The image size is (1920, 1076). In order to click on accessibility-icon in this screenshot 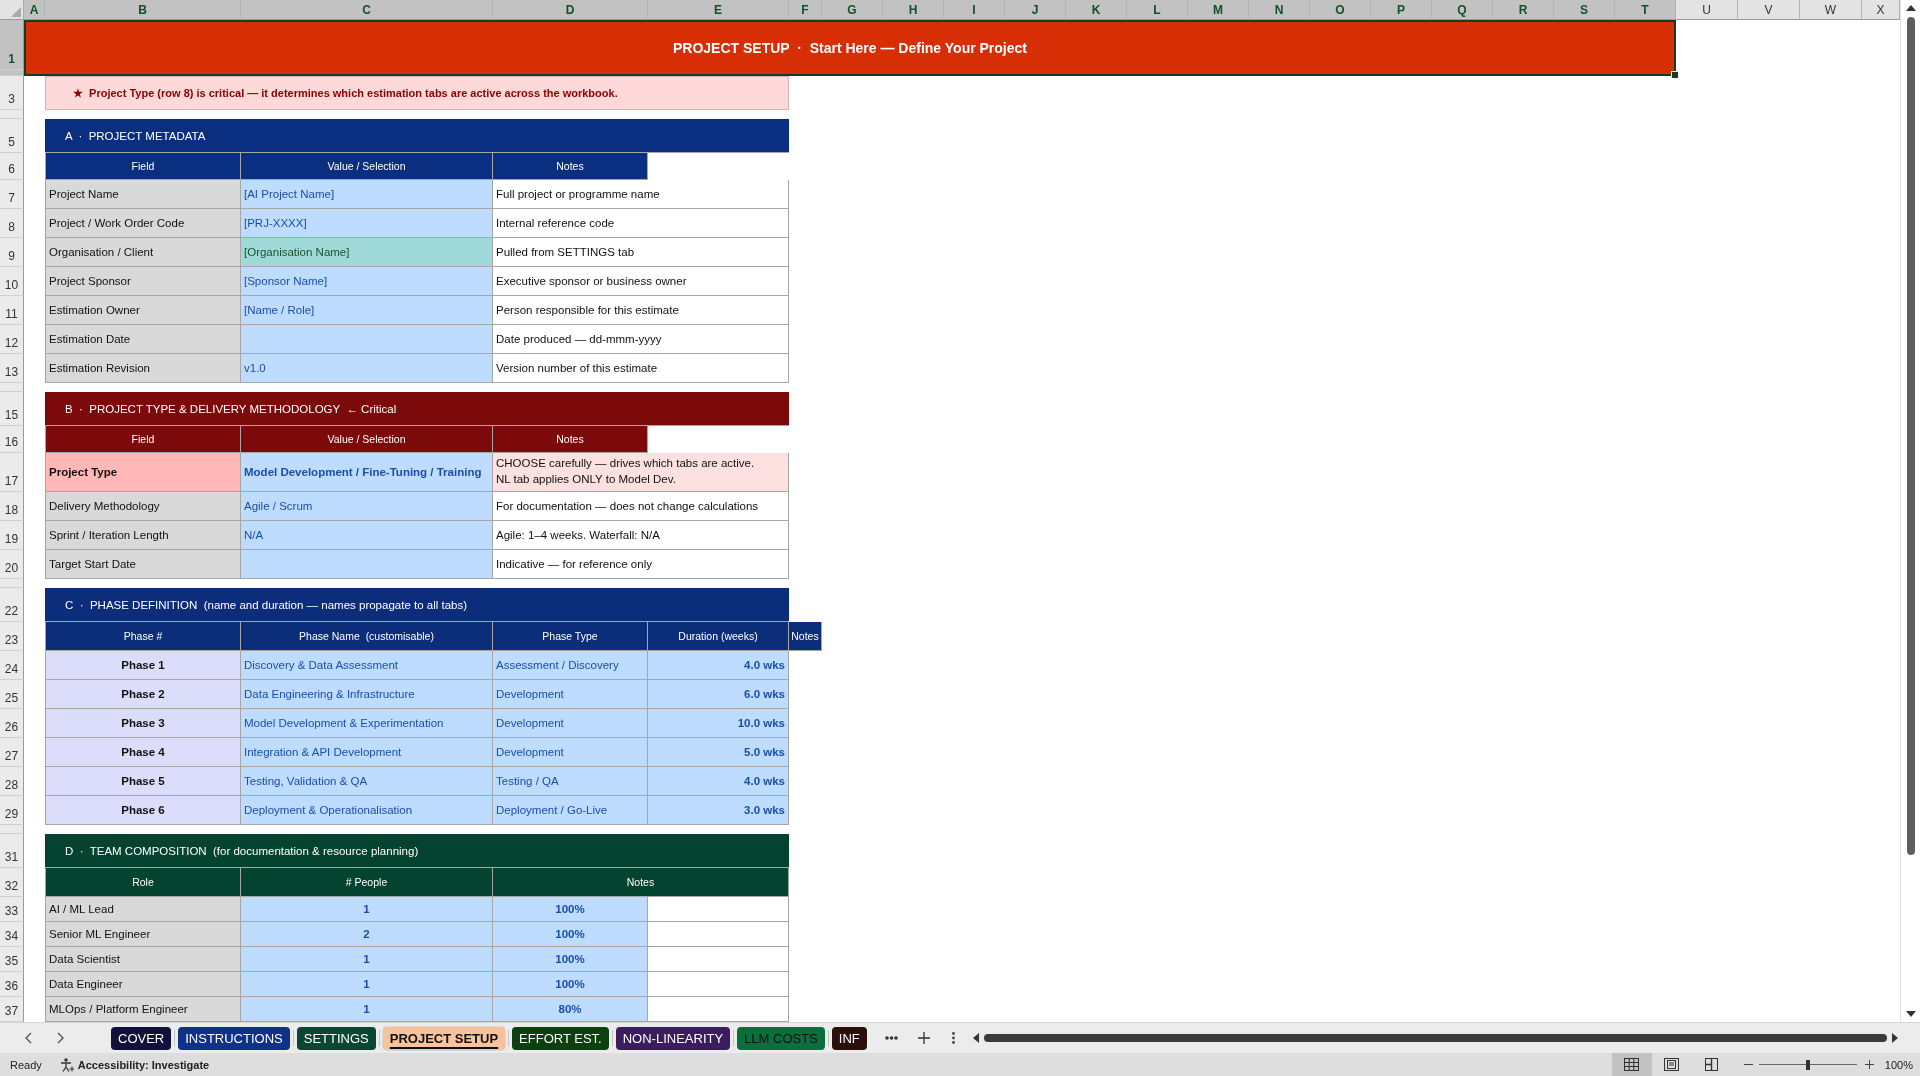, I will do `click(66, 1064)`.